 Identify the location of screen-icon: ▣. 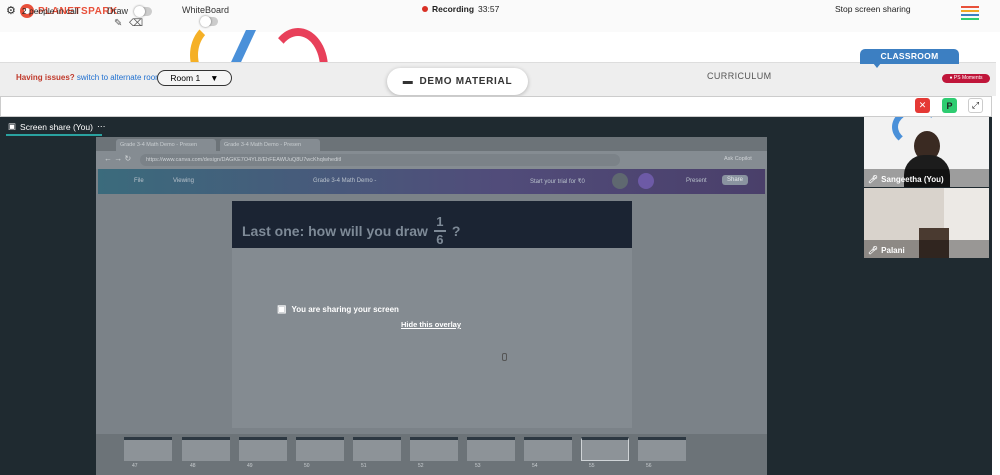
(12, 126).